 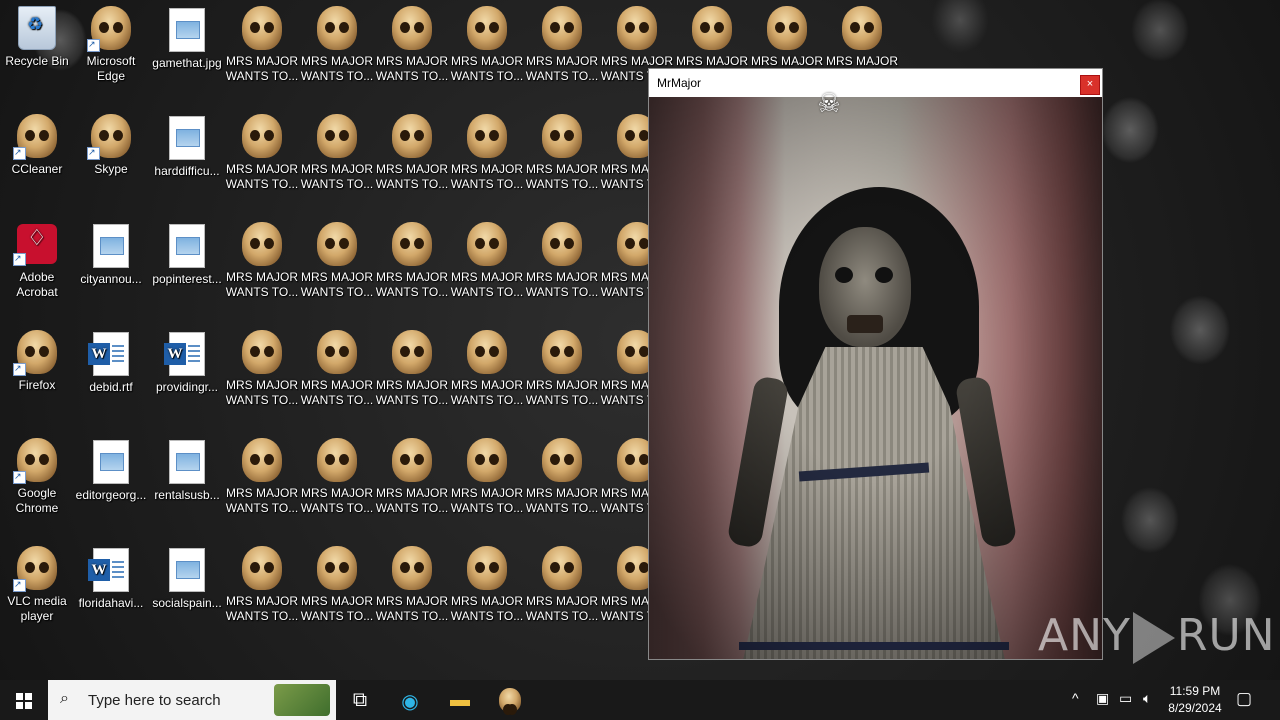 What do you see at coordinates (111, 160) in the screenshot?
I see `desktop-icon-skype: Skype` at bounding box center [111, 160].